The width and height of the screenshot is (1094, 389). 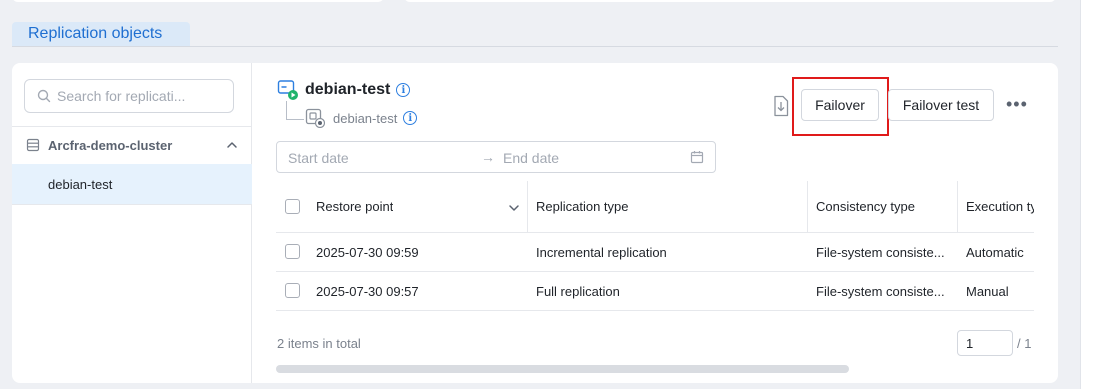 I want to click on page-title: debian-test, so click(x=348, y=89).